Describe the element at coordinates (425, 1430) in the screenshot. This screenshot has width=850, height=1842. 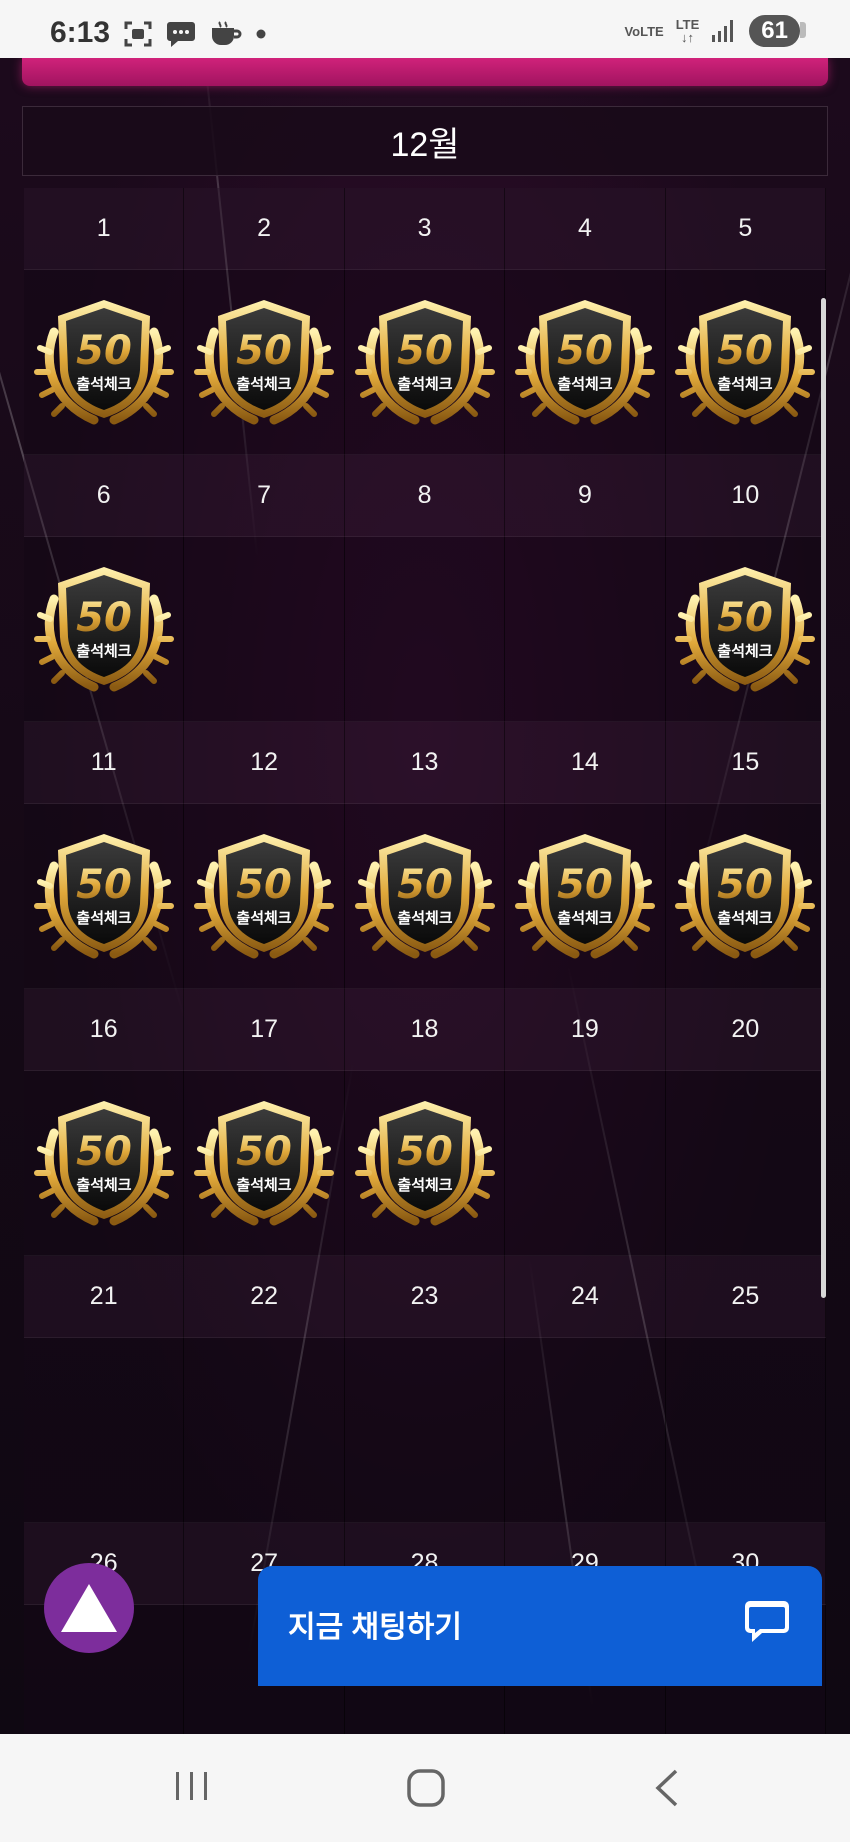
I see `calendar-stamp-row` at that location.